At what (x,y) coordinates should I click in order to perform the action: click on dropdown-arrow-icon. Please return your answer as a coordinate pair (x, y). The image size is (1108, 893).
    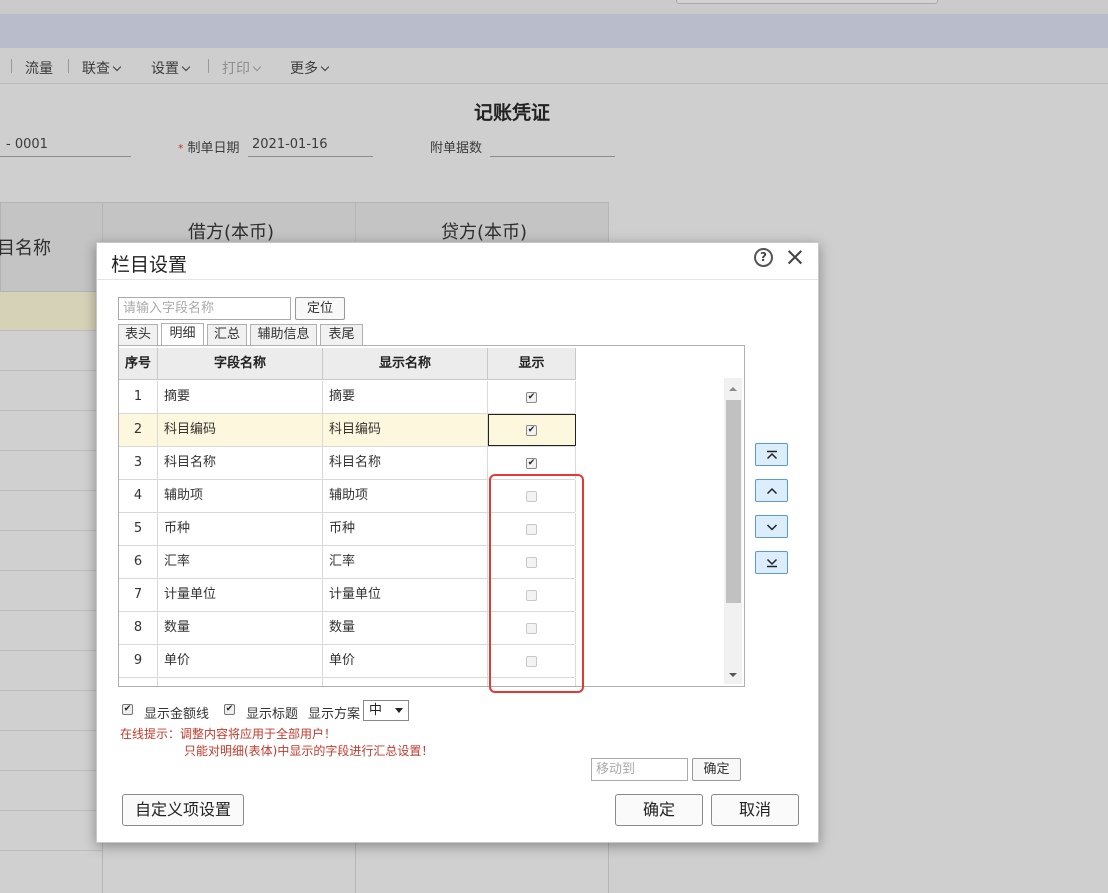
    Looking at the image, I should click on (399, 710).